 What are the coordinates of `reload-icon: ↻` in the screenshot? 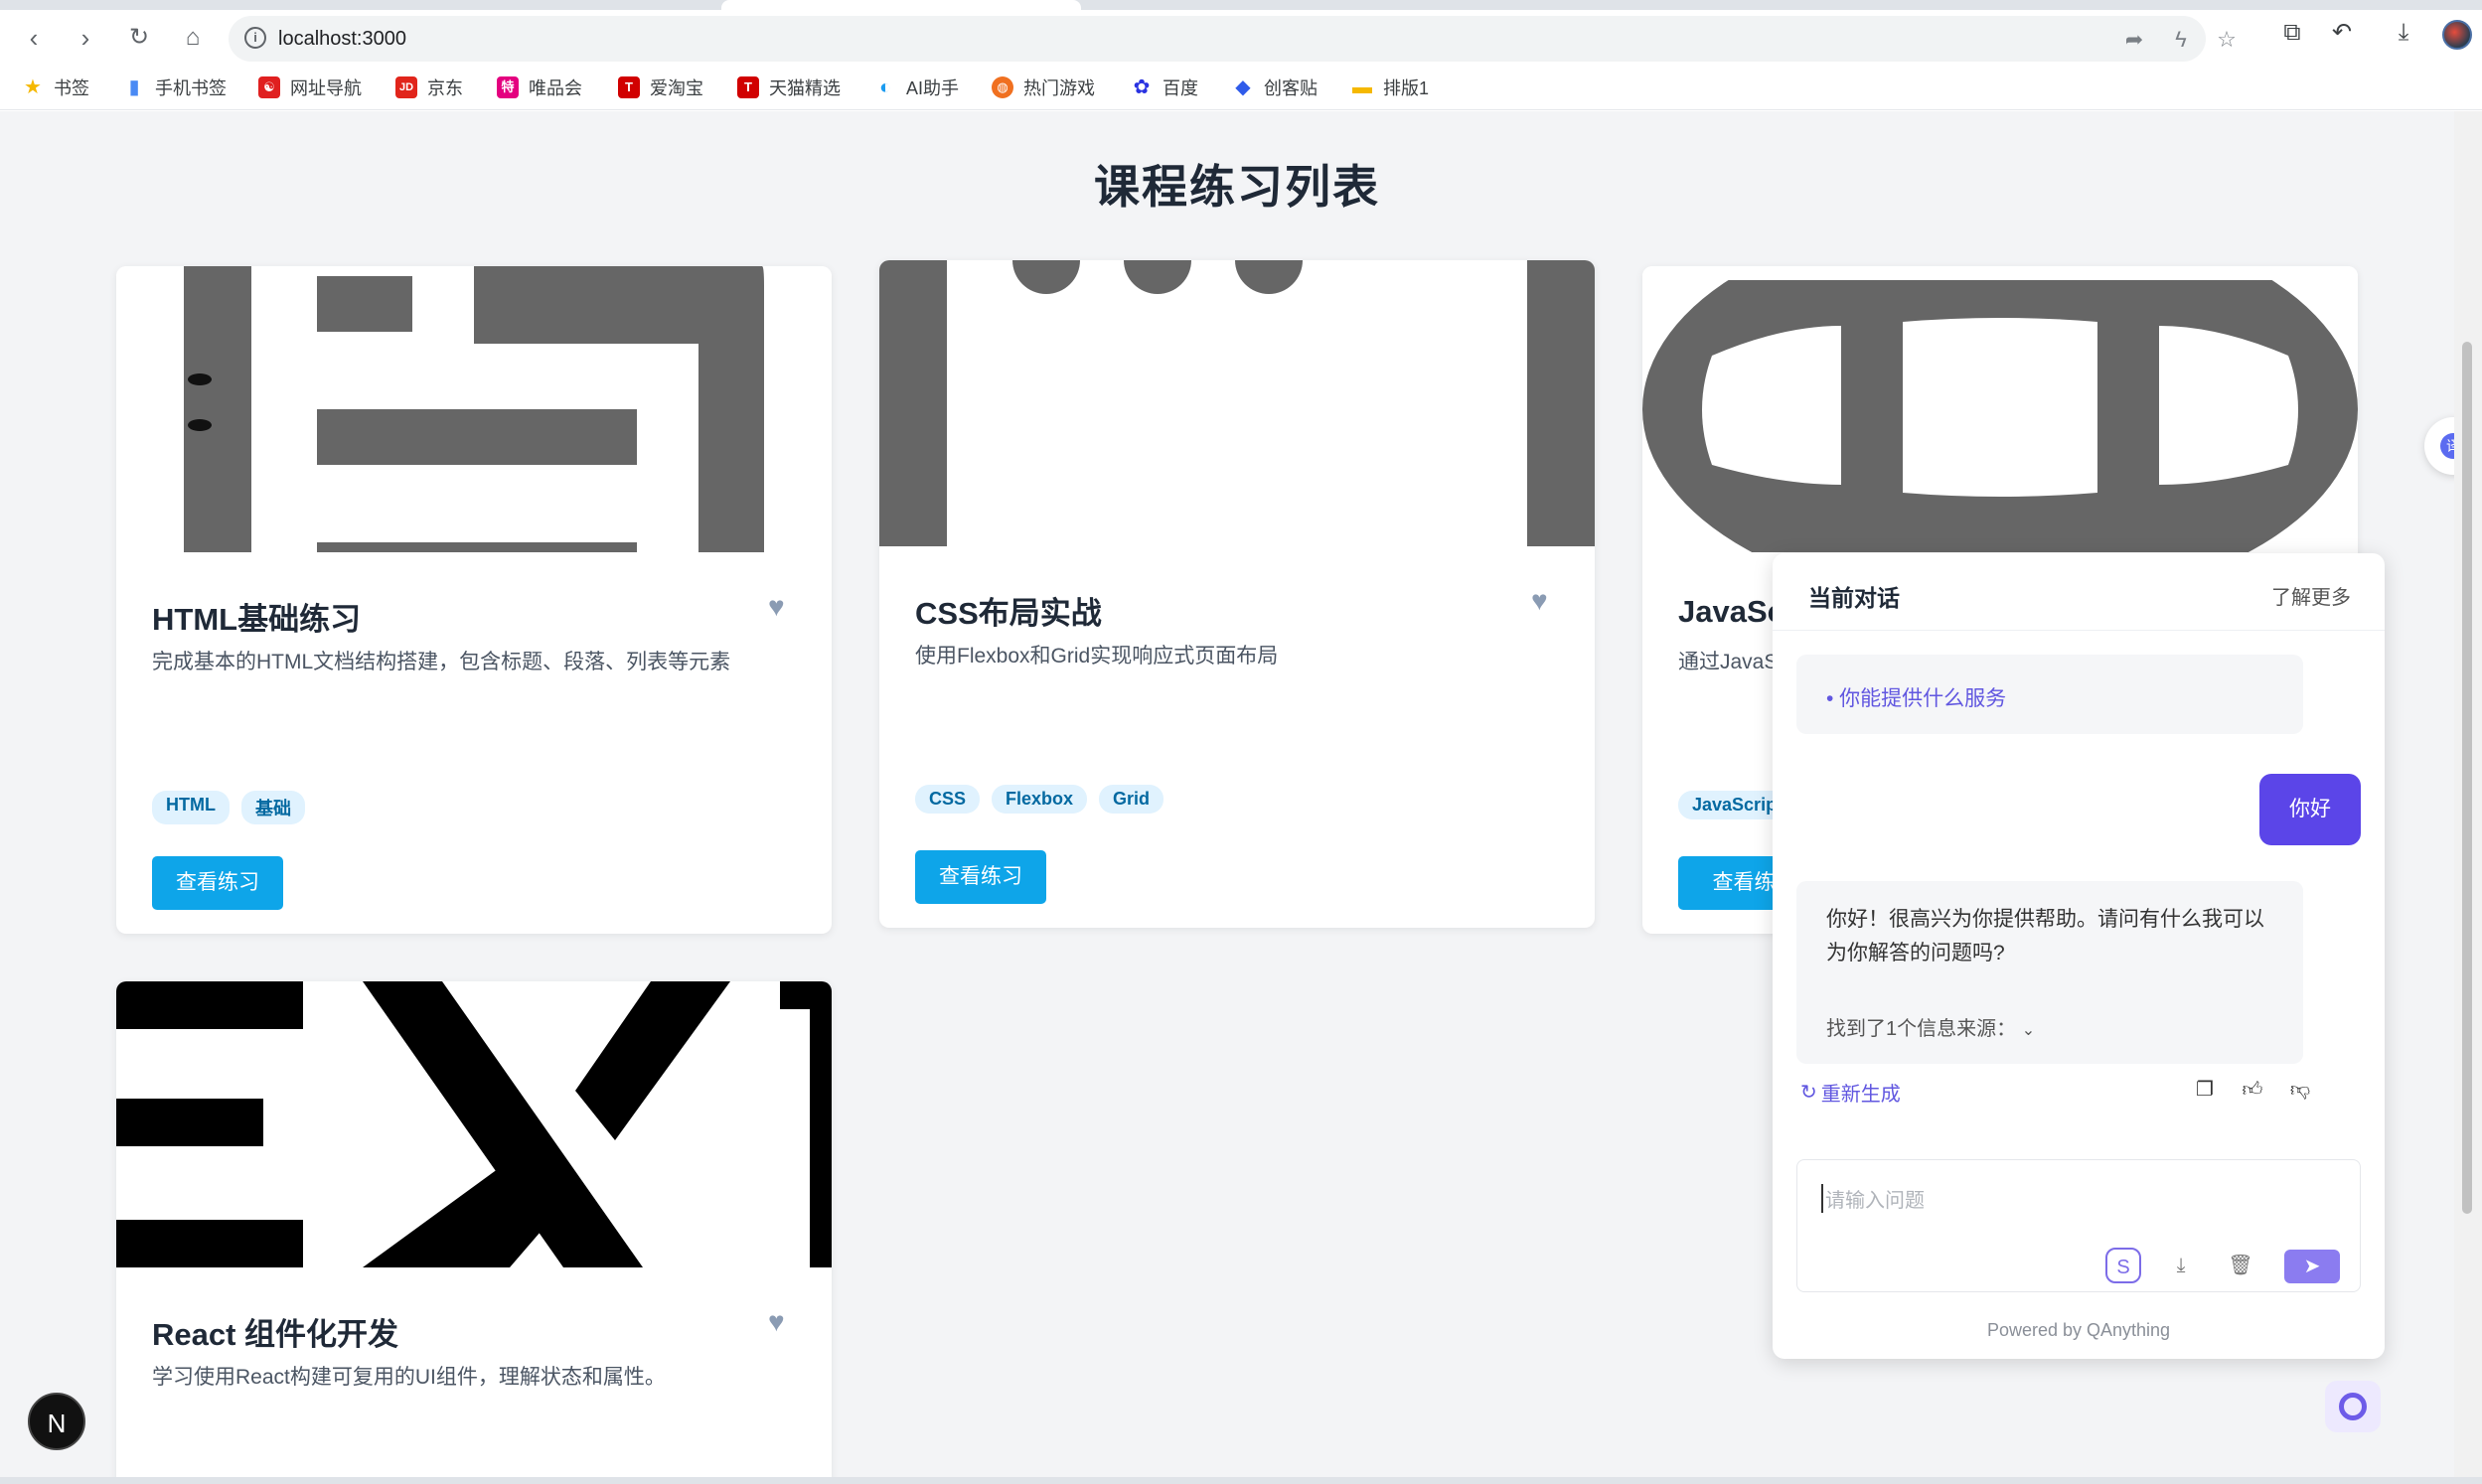 It's located at (139, 38).